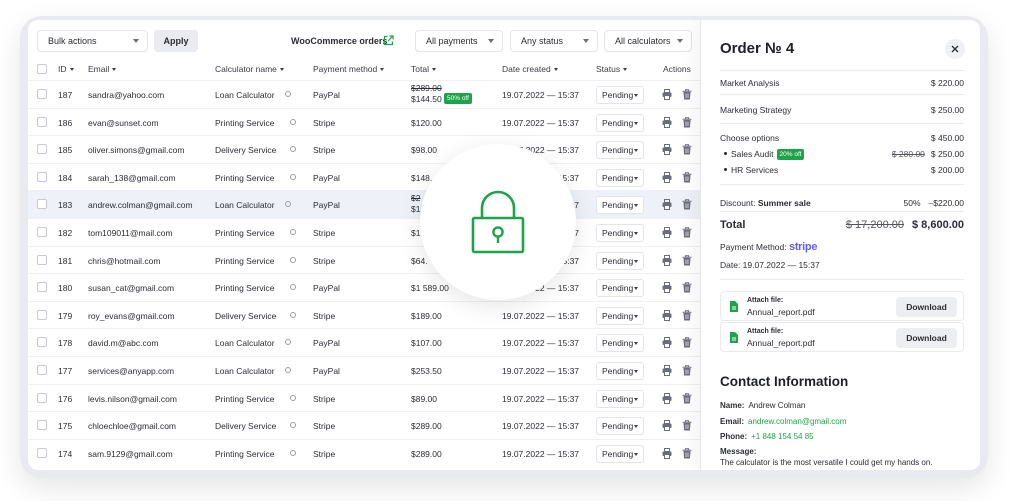 Image resolution: width=1010 pixels, height=501 pixels. What do you see at coordinates (388, 40) in the screenshot?
I see `external-link-icon` at bounding box center [388, 40].